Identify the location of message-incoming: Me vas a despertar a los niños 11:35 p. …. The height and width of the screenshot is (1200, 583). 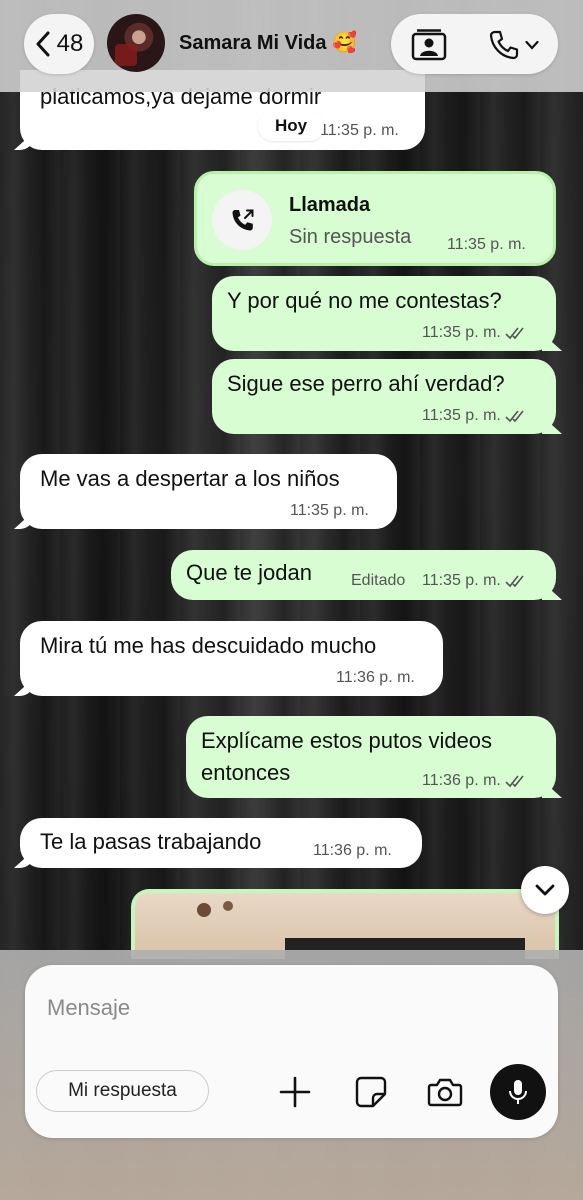
(208, 491).